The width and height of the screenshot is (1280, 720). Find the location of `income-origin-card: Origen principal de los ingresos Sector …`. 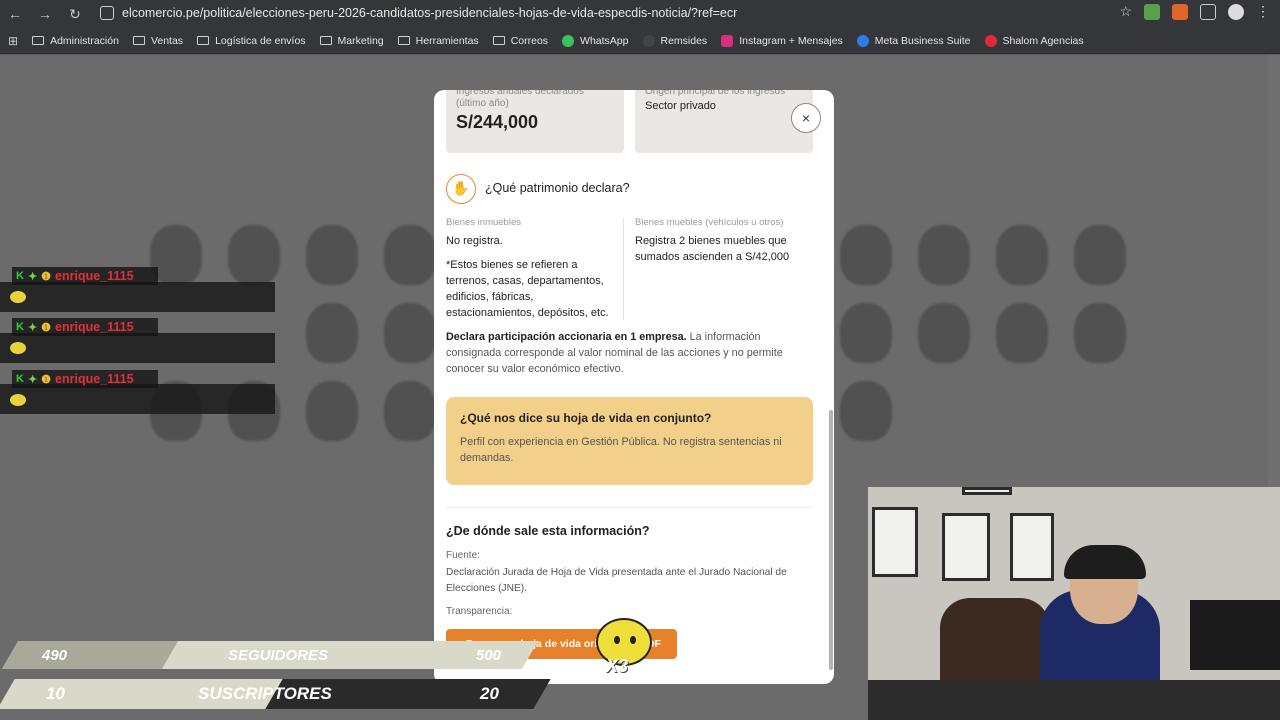

income-origin-card: Origen principal de los ingresos Sector … is located at coordinates (724, 121).